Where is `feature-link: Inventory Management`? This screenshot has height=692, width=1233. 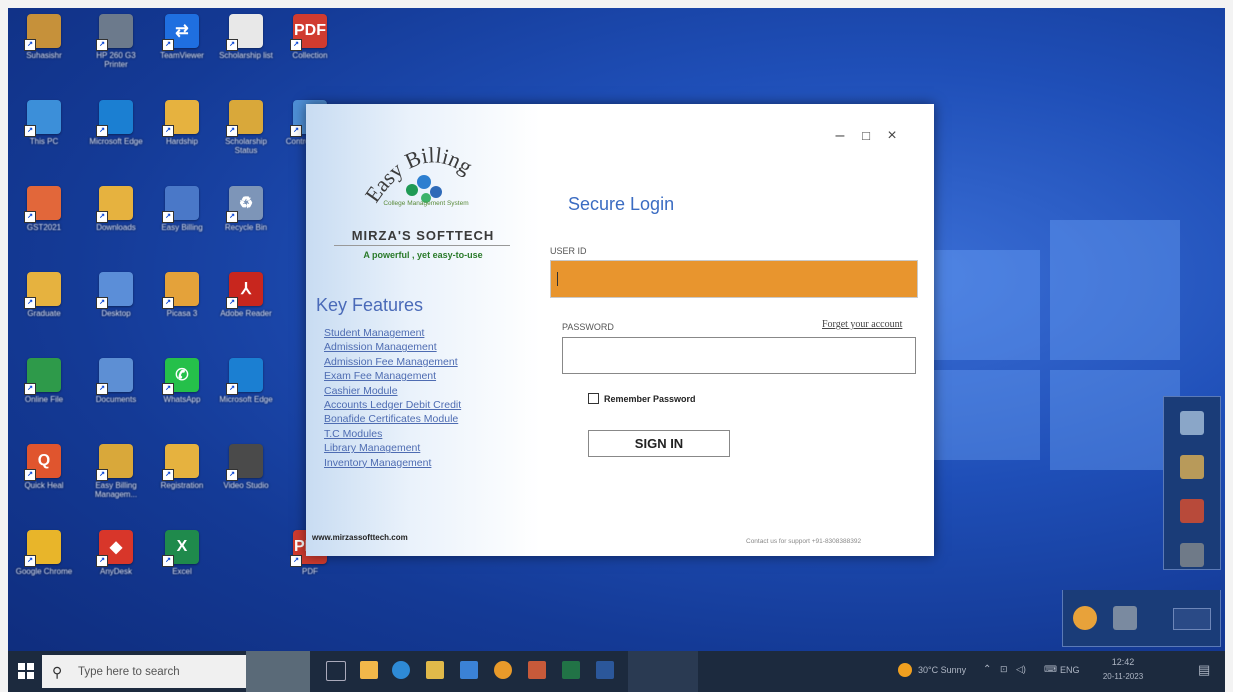
feature-link: Inventory Management is located at coordinates (392, 463).